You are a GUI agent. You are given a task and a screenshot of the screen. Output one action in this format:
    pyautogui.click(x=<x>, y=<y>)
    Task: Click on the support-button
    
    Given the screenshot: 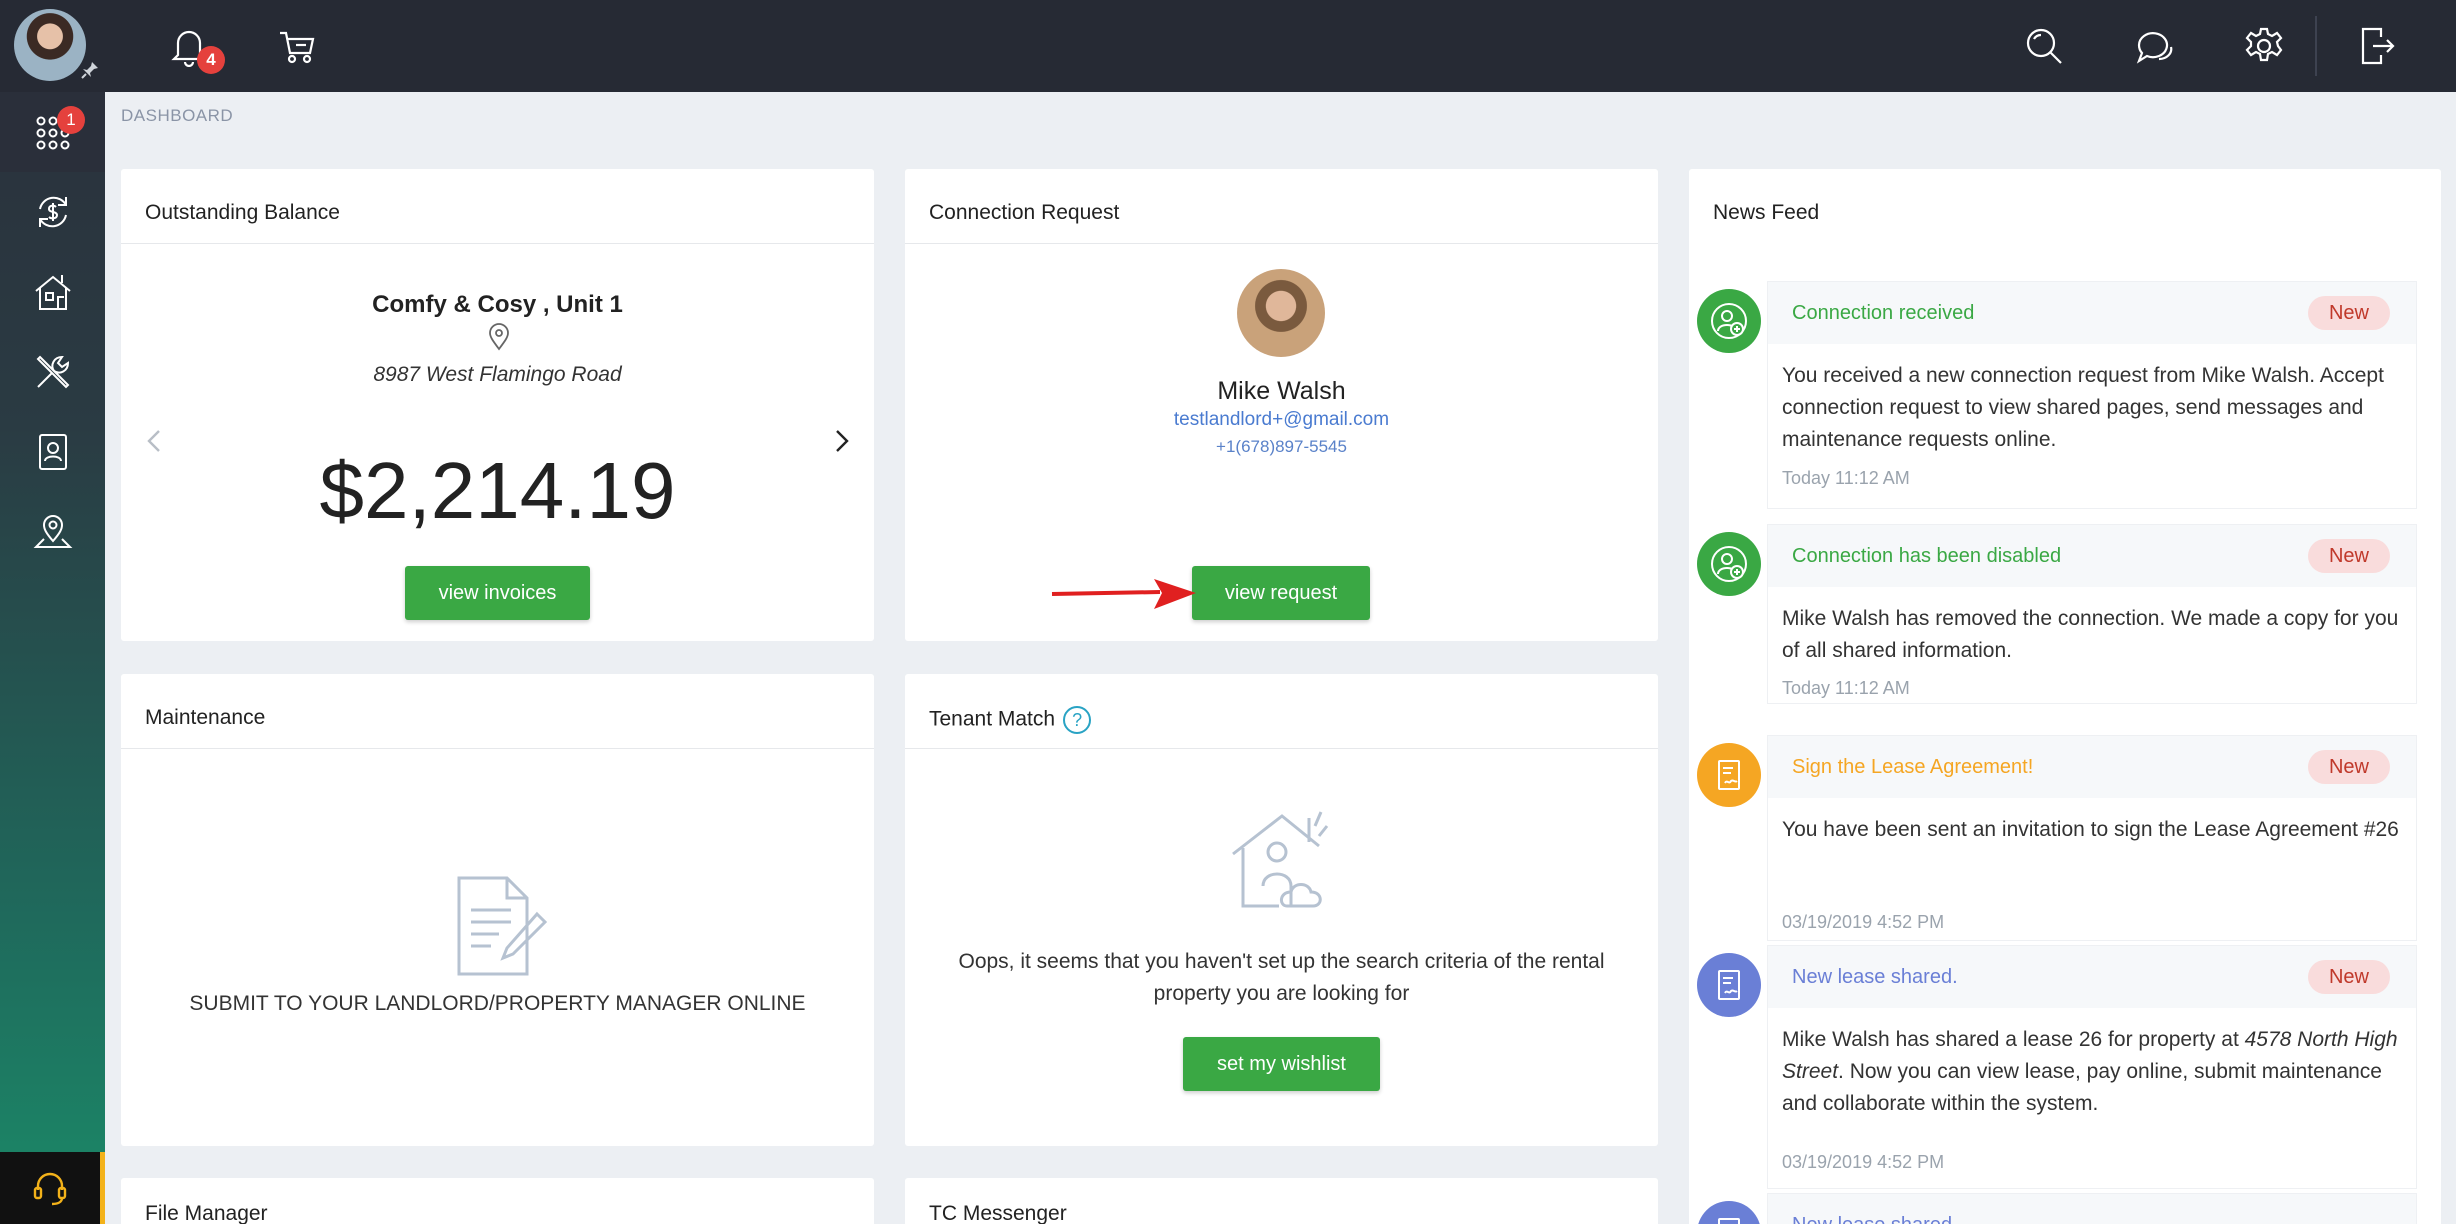 What is the action you would take?
    pyautogui.click(x=52, y=1188)
    